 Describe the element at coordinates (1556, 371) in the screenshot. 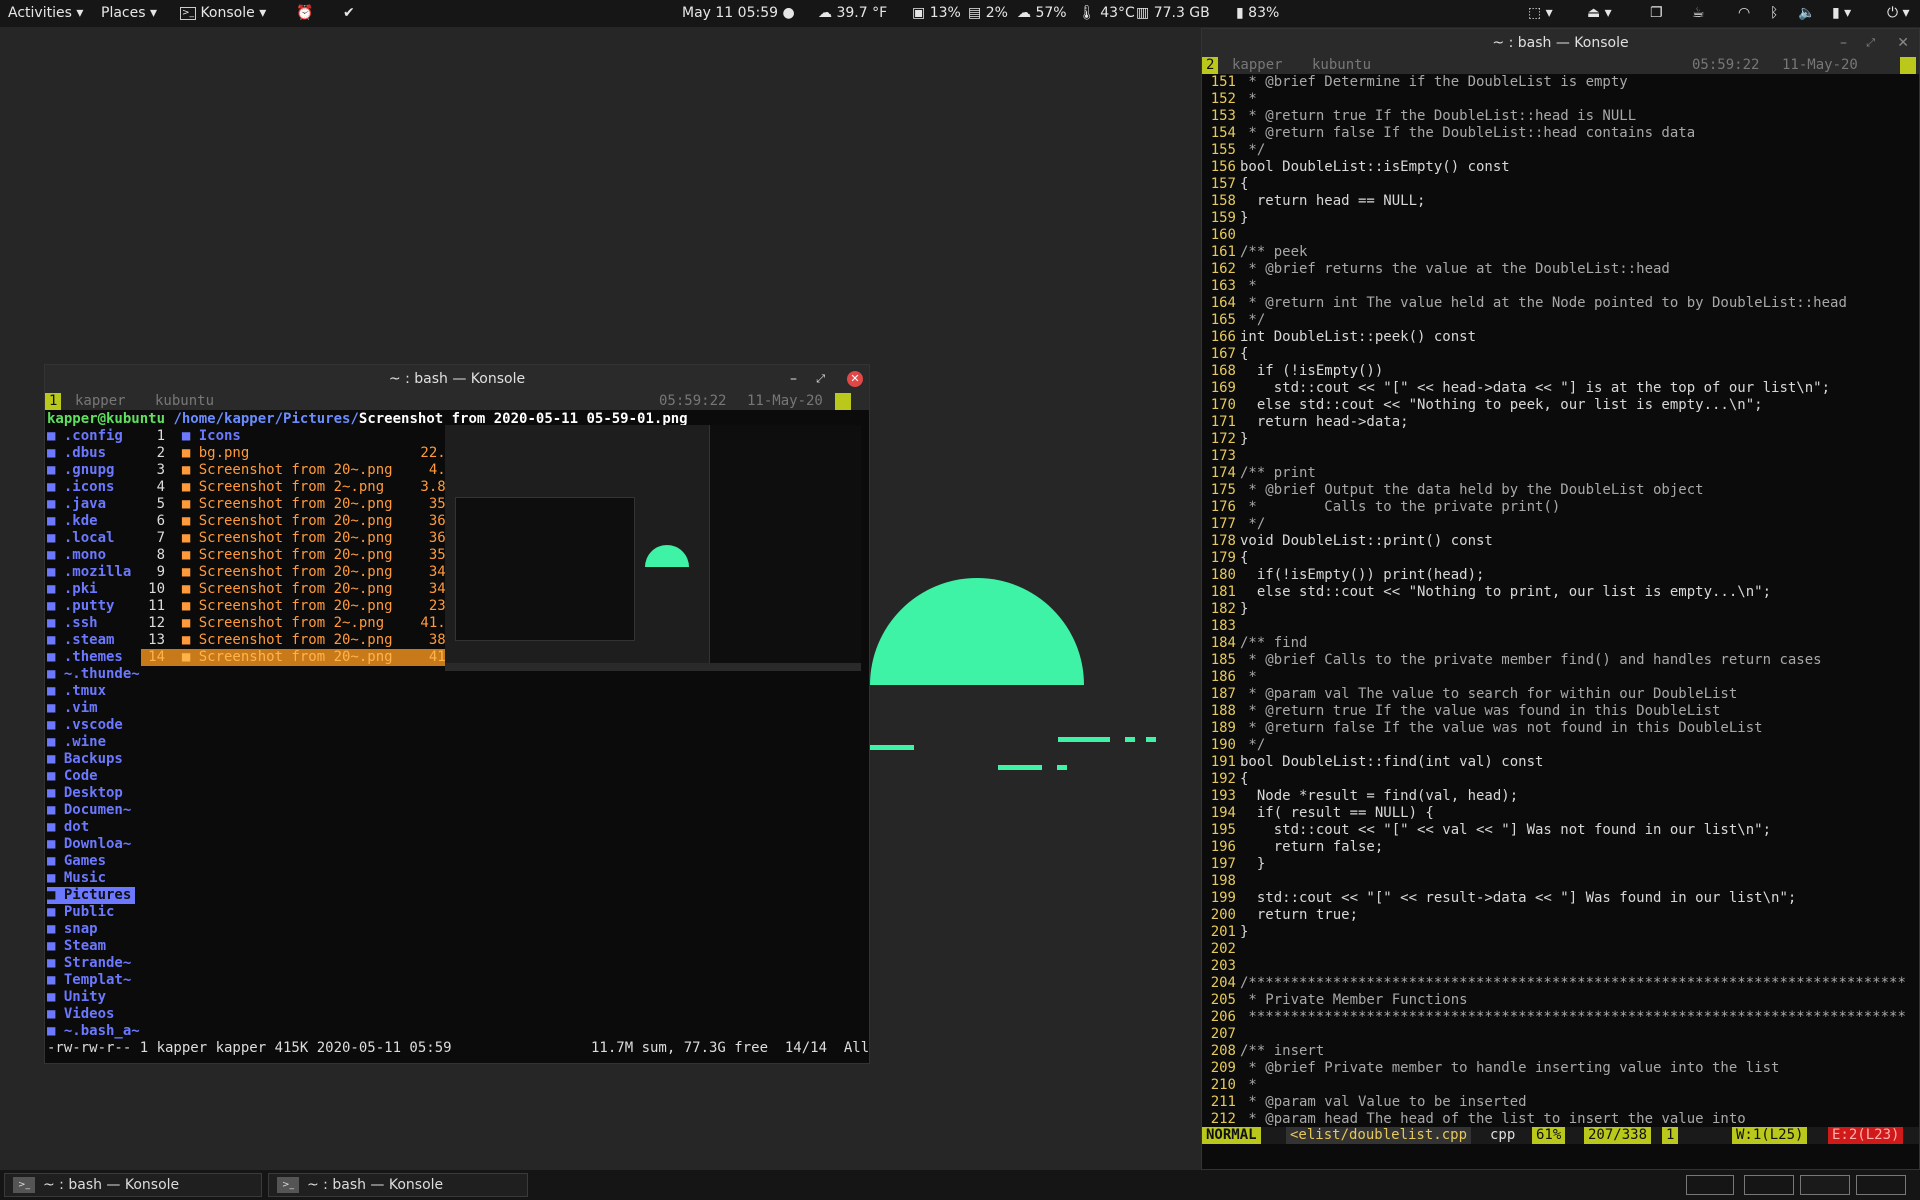

I see `code-line: 168 if (!isEmpty())` at that location.